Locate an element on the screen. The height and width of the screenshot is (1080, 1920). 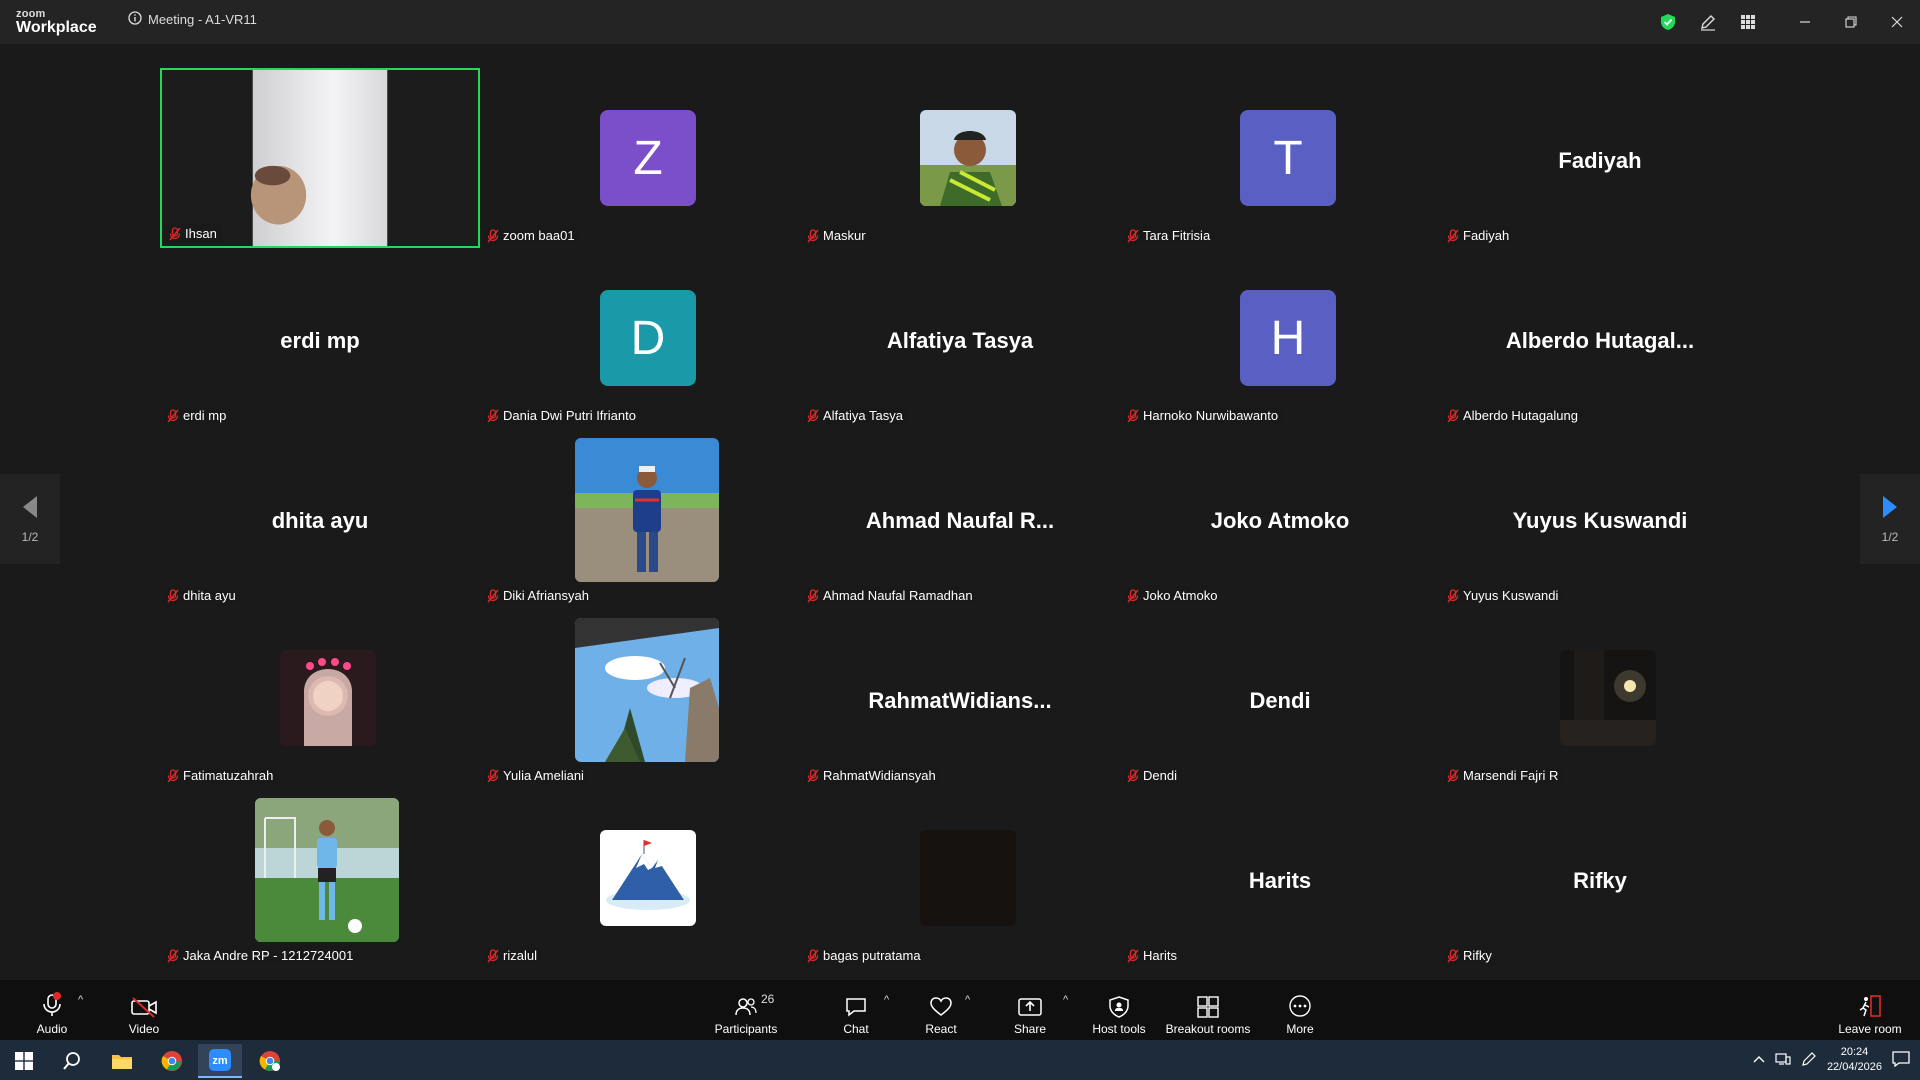
participant-tile: Dendi Dendi is located at coordinates (1280, 698).